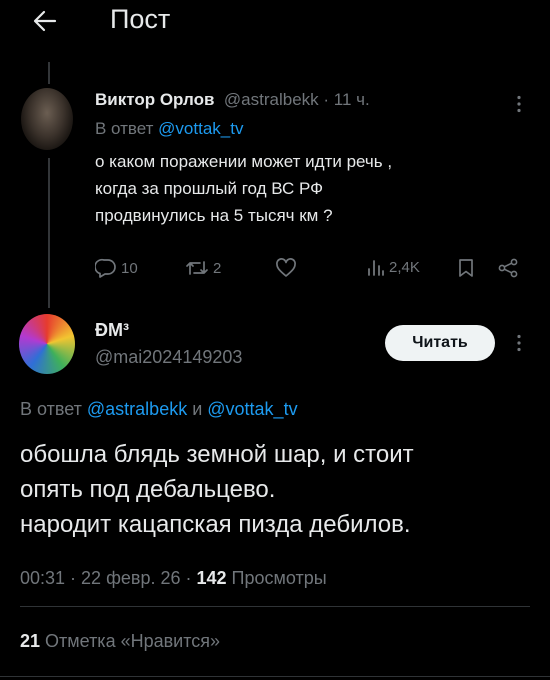 This screenshot has width=550, height=680. Describe the element at coordinates (217, 454) in the screenshot. I see `tweet-text-line: обошла блядь земной шар, и стоит` at that location.